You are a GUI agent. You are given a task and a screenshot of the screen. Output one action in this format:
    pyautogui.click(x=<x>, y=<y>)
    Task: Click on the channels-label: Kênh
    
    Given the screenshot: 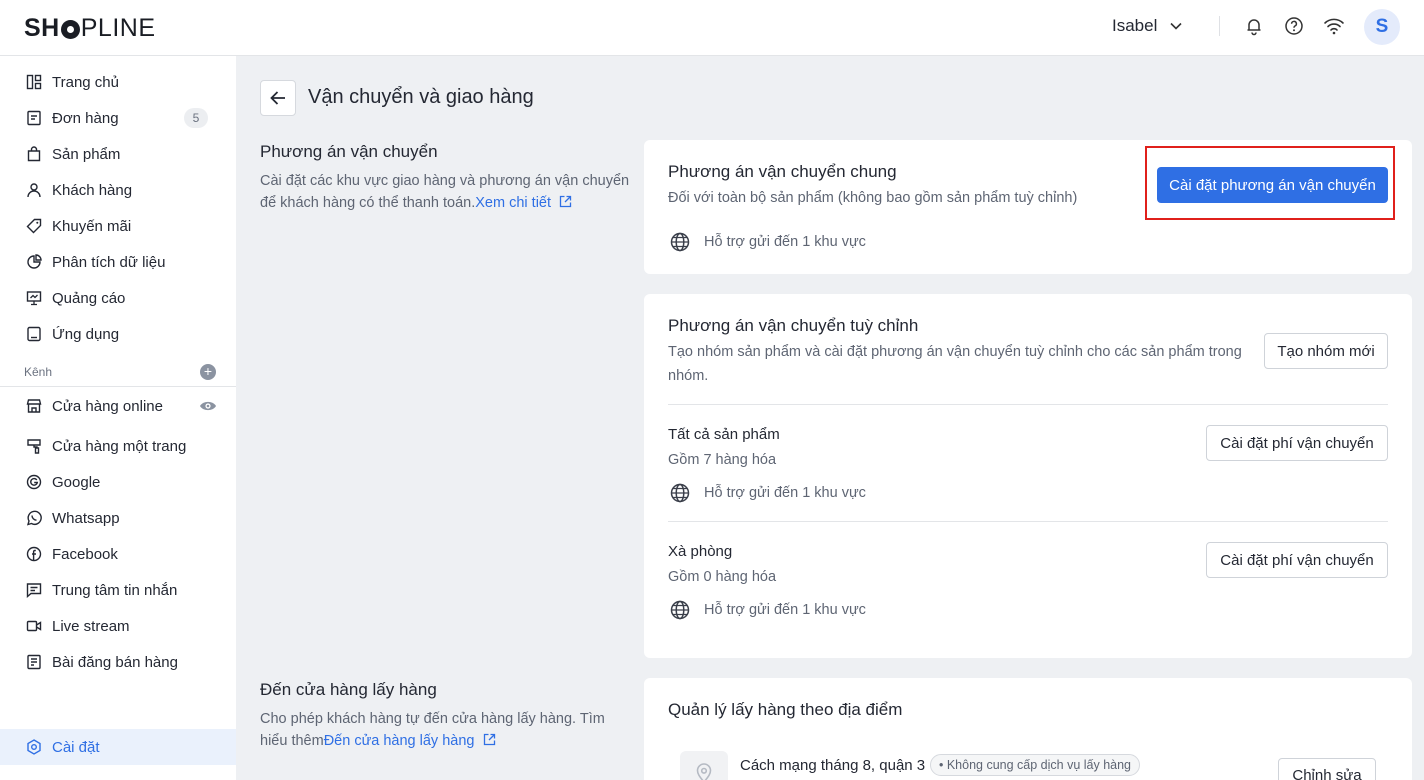 What is the action you would take?
    pyautogui.click(x=38, y=372)
    